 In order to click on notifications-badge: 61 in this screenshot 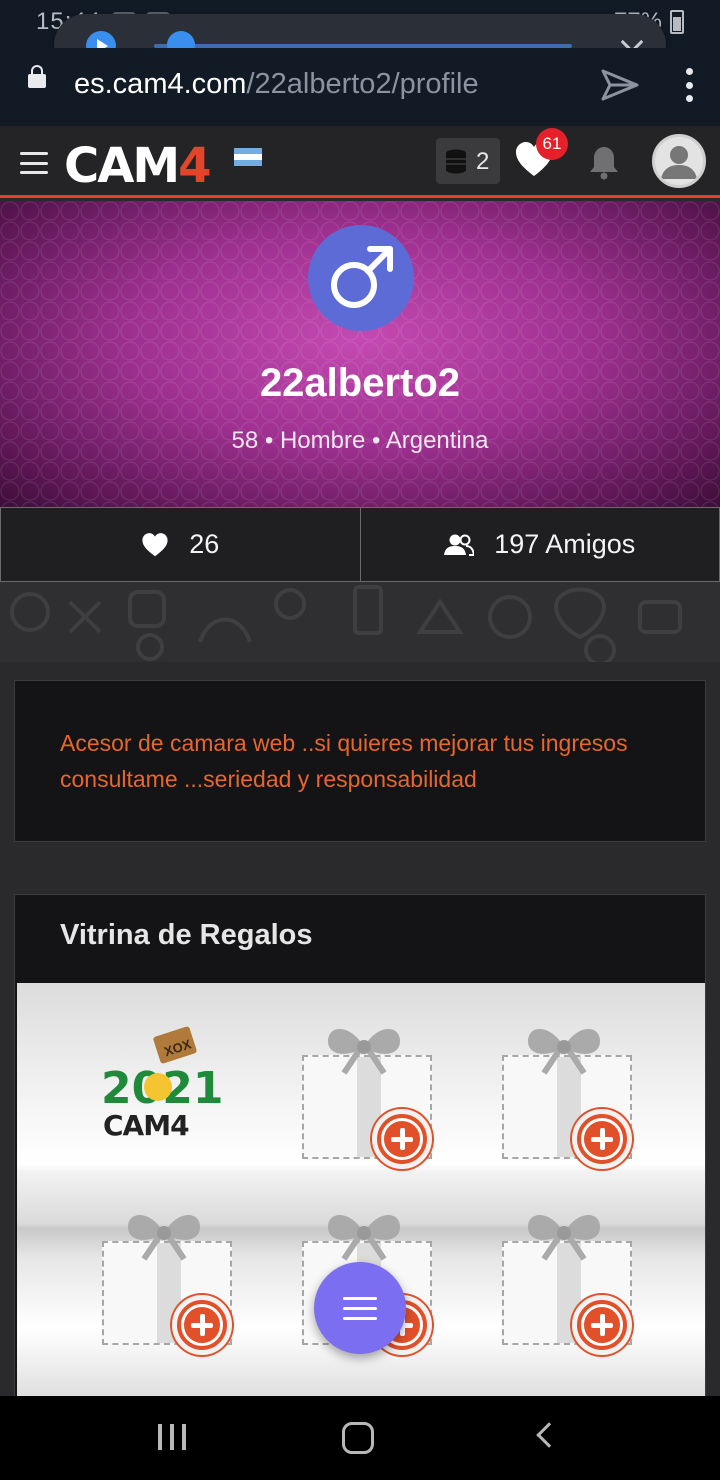, I will do `click(552, 144)`.